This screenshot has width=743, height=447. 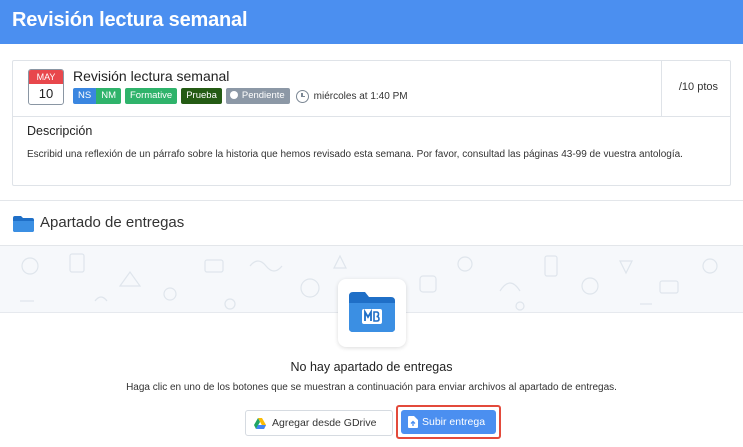 What do you see at coordinates (46, 93) in the screenshot?
I see `calendar-day: 10` at bounding box center [46, 93].